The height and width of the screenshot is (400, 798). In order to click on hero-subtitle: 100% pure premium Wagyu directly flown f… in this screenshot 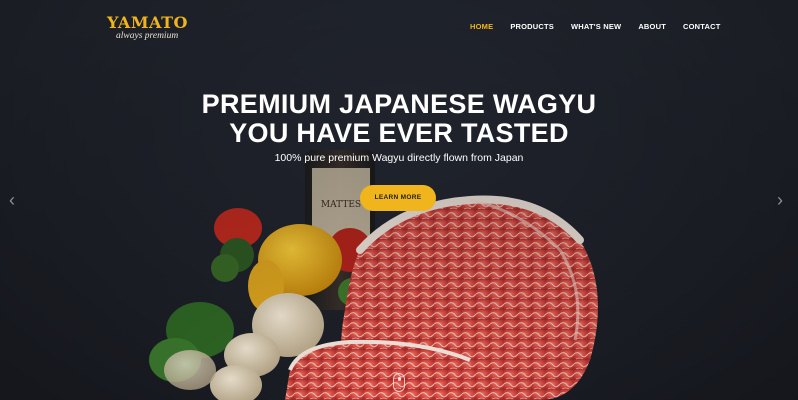, I will do `click(399, 158)`.